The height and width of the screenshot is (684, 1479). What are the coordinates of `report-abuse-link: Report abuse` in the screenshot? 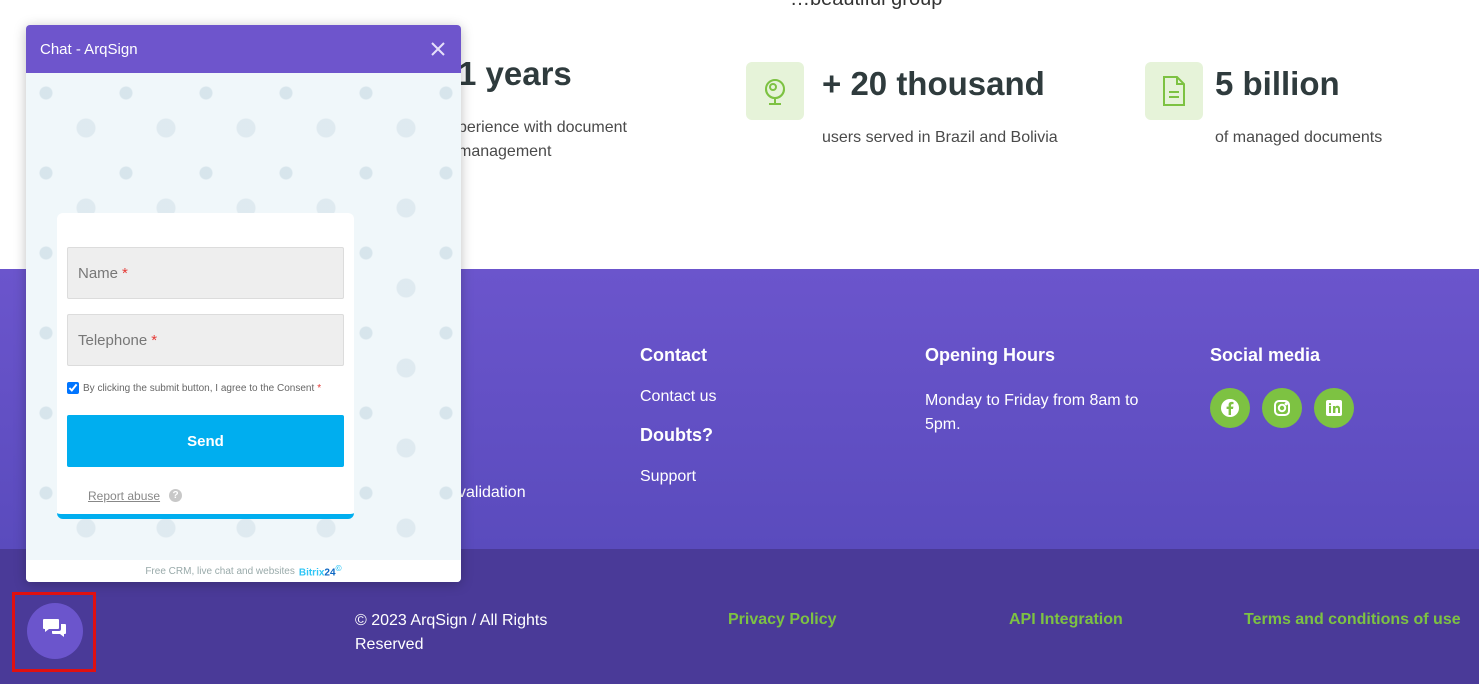 It's located at (124, 496).